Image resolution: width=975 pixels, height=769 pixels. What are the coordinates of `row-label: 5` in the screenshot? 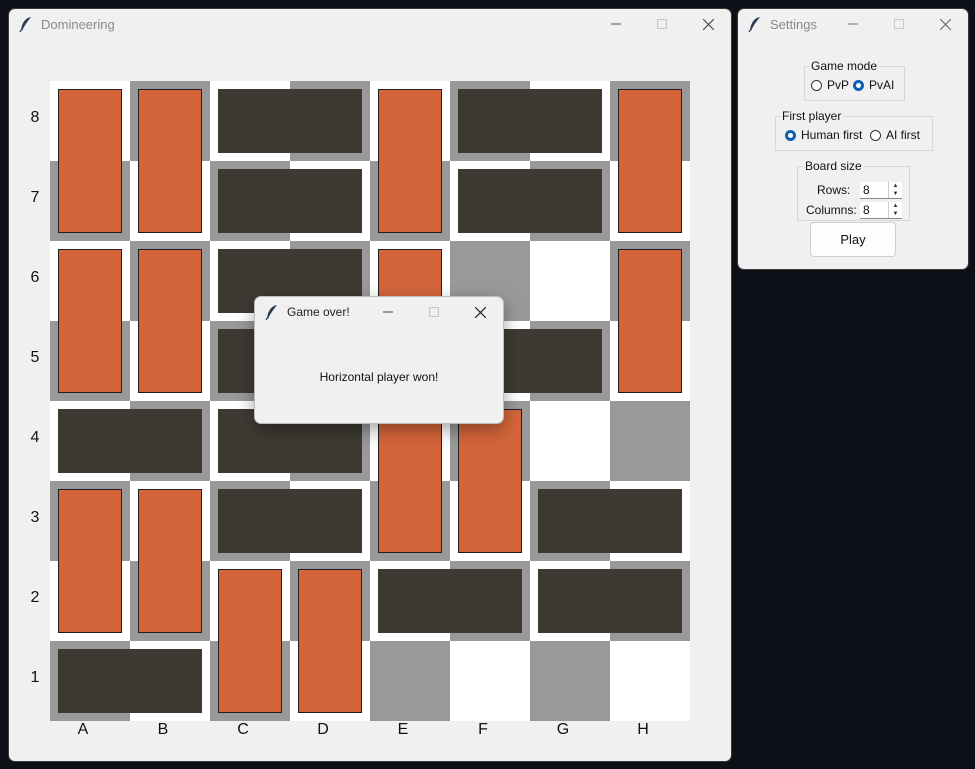 It's located at (35, 357).